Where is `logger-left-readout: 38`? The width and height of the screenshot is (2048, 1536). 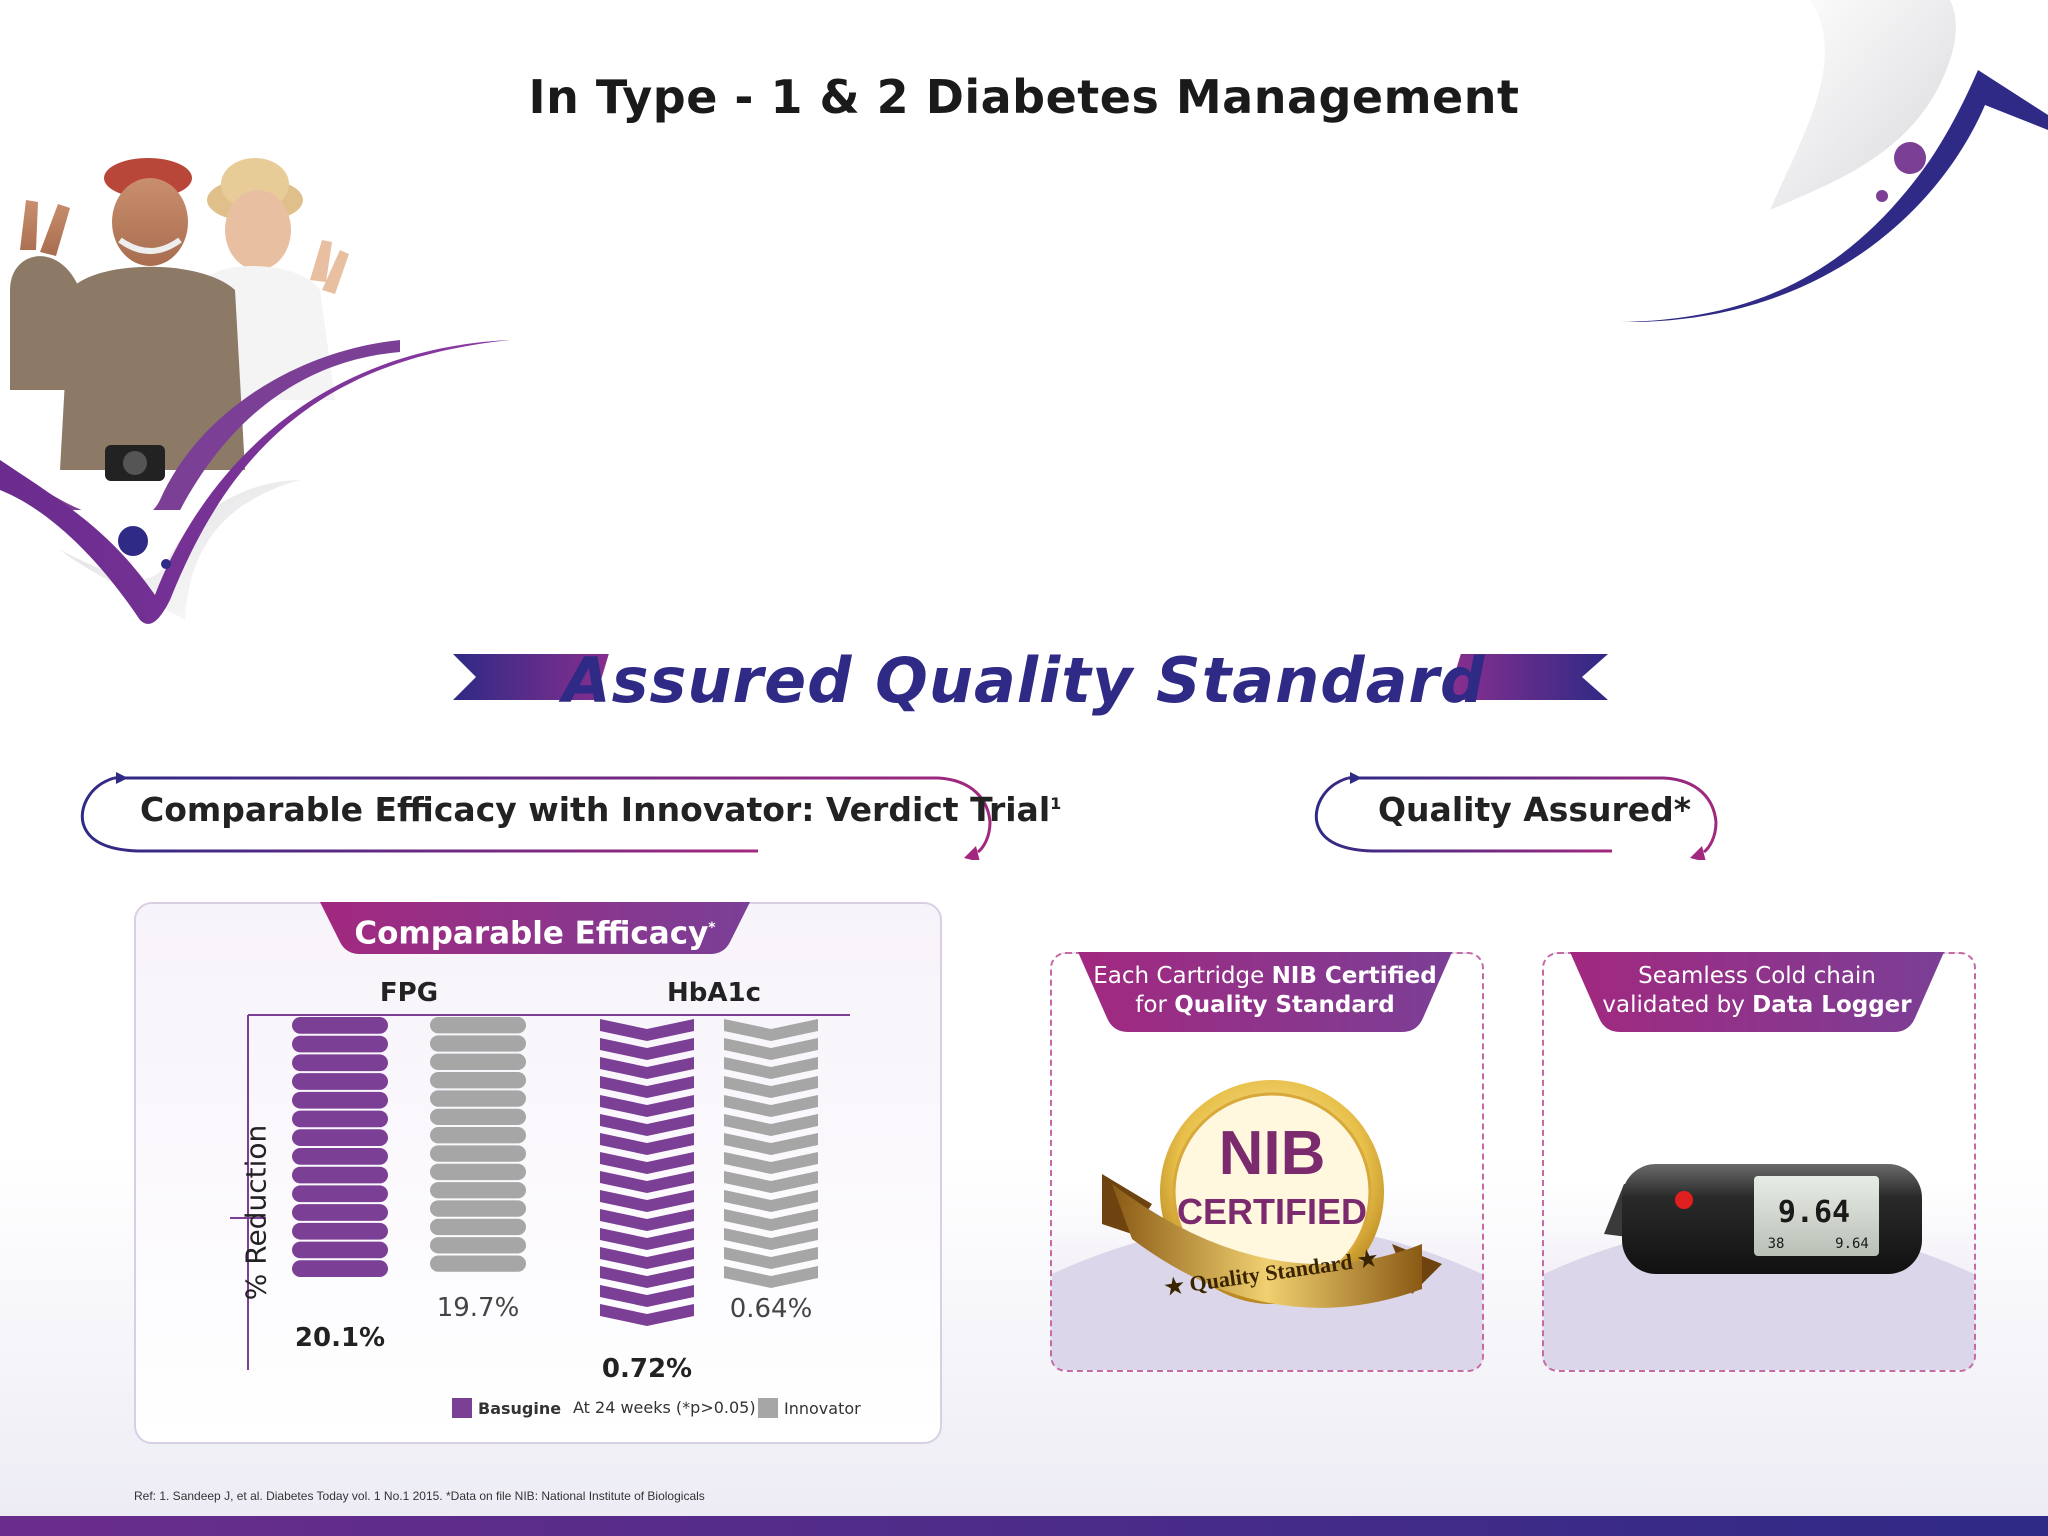
logger-left-readout: 38 is located at coordinates (1776, 1244).